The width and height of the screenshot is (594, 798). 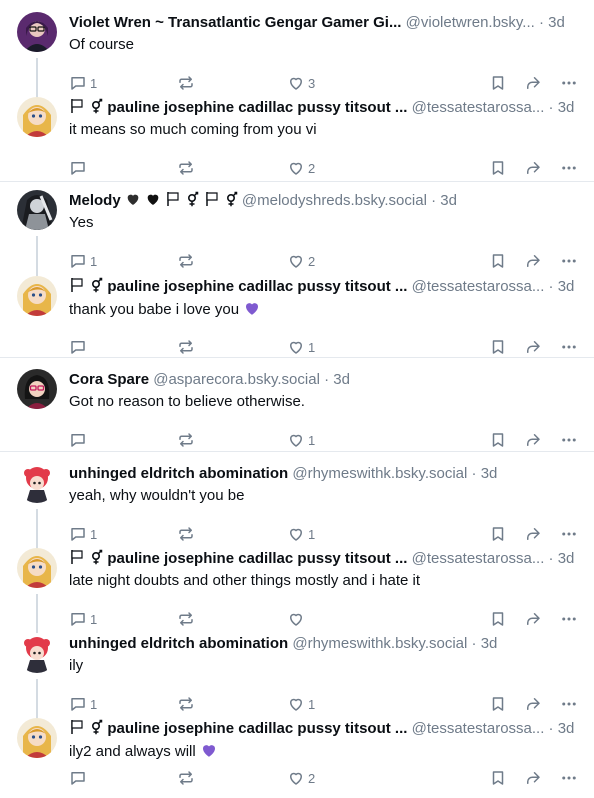 I want to click on reply-icon, so click(x=78, y=619).